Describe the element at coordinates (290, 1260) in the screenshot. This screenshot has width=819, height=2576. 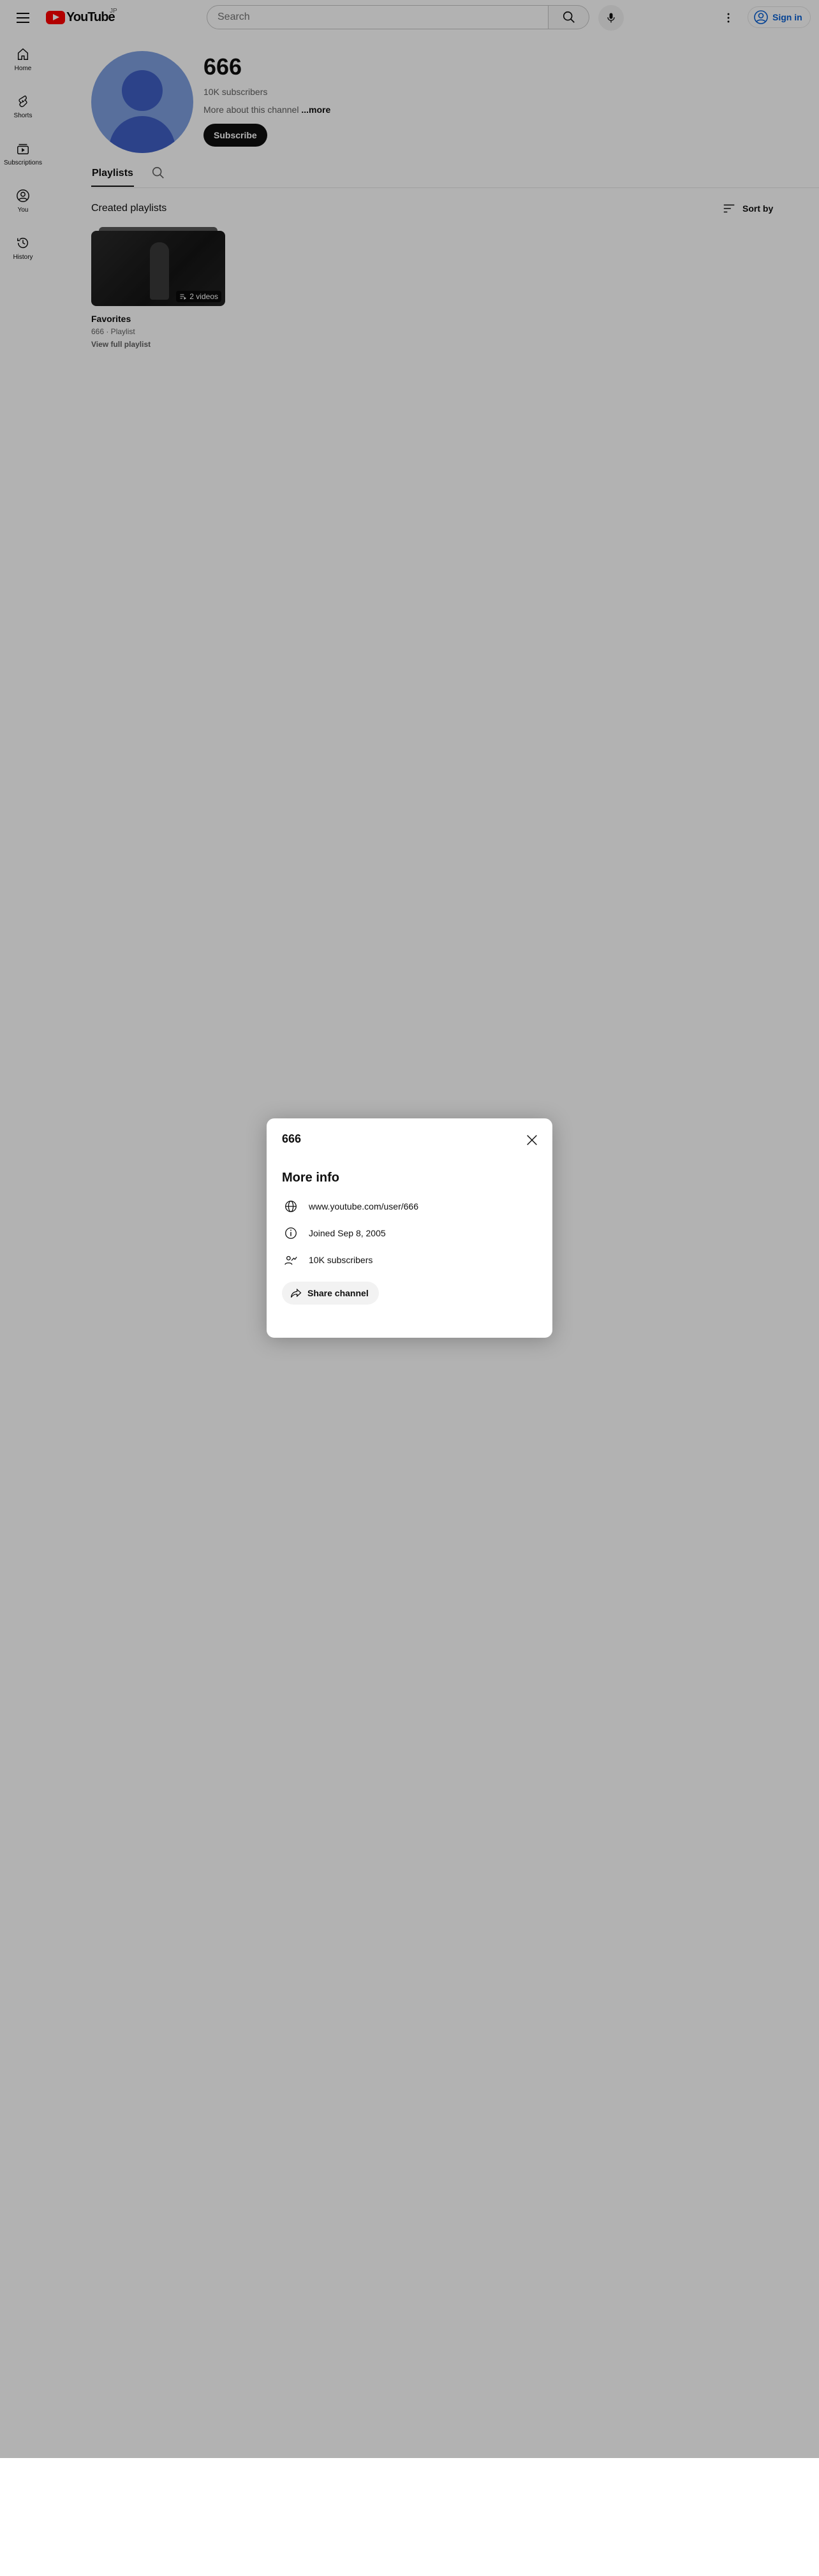
I see `person-trending-icon` at that location.